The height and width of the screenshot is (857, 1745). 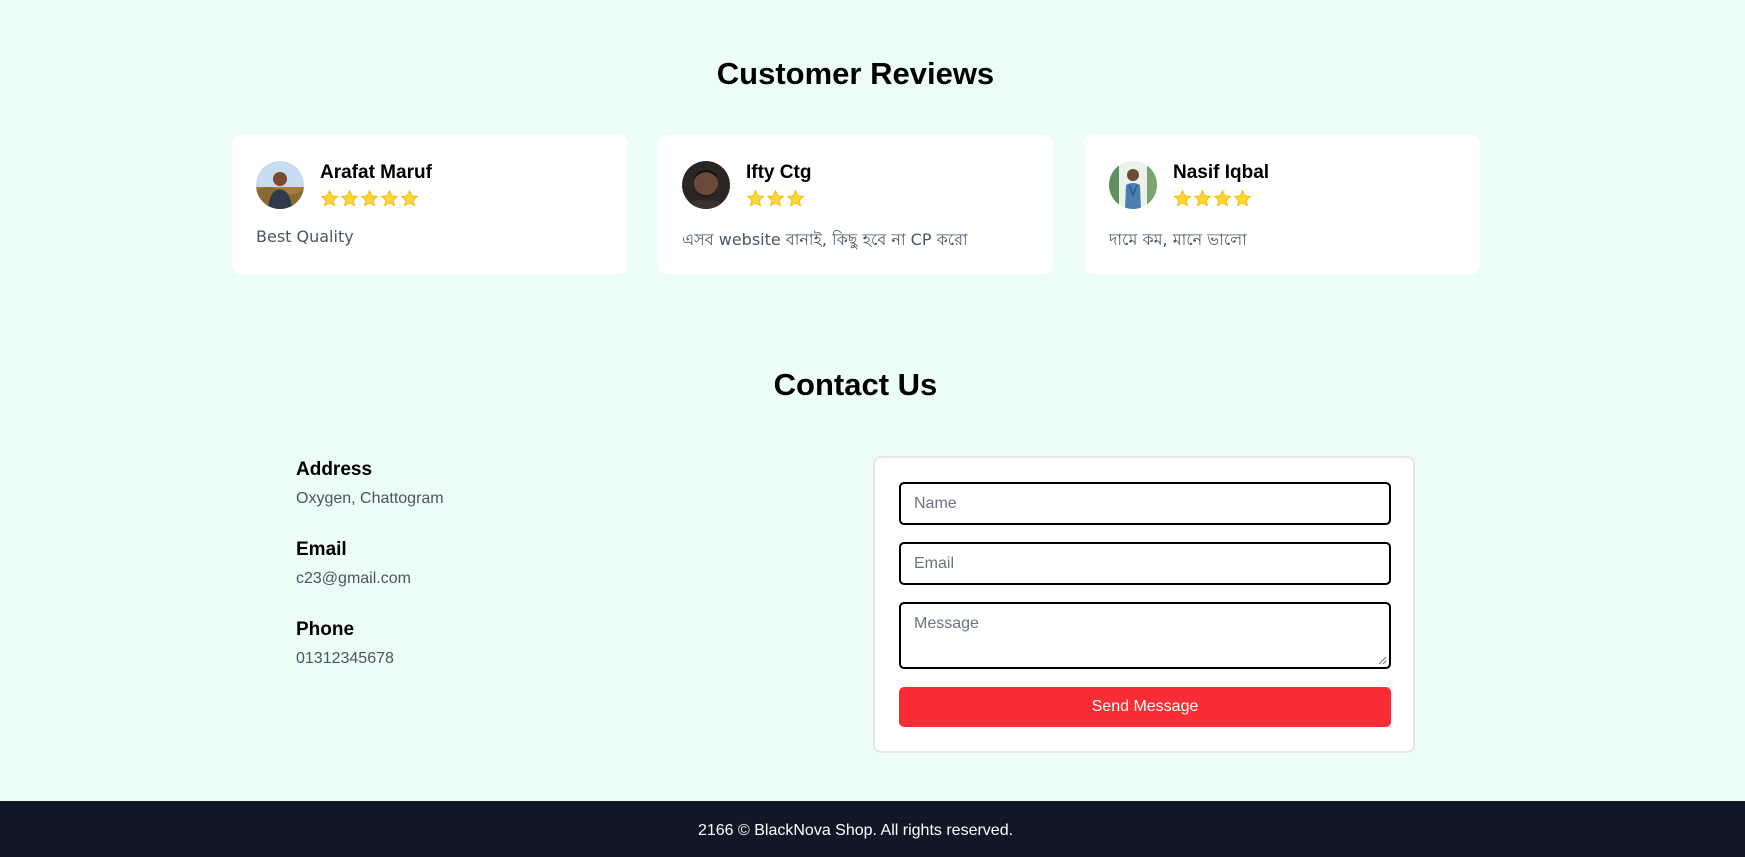 I want to click on resize-grip-icon, so click(x=1382, y=660).